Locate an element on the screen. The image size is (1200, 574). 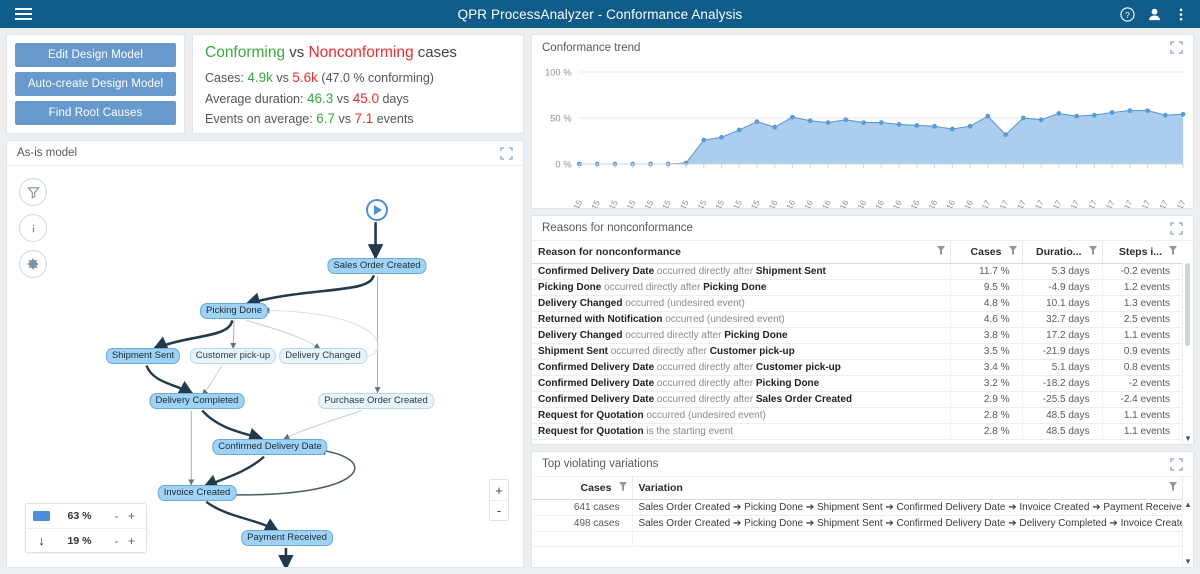
cell-steps: -0.2 events is located at coordinates (1142, 271).